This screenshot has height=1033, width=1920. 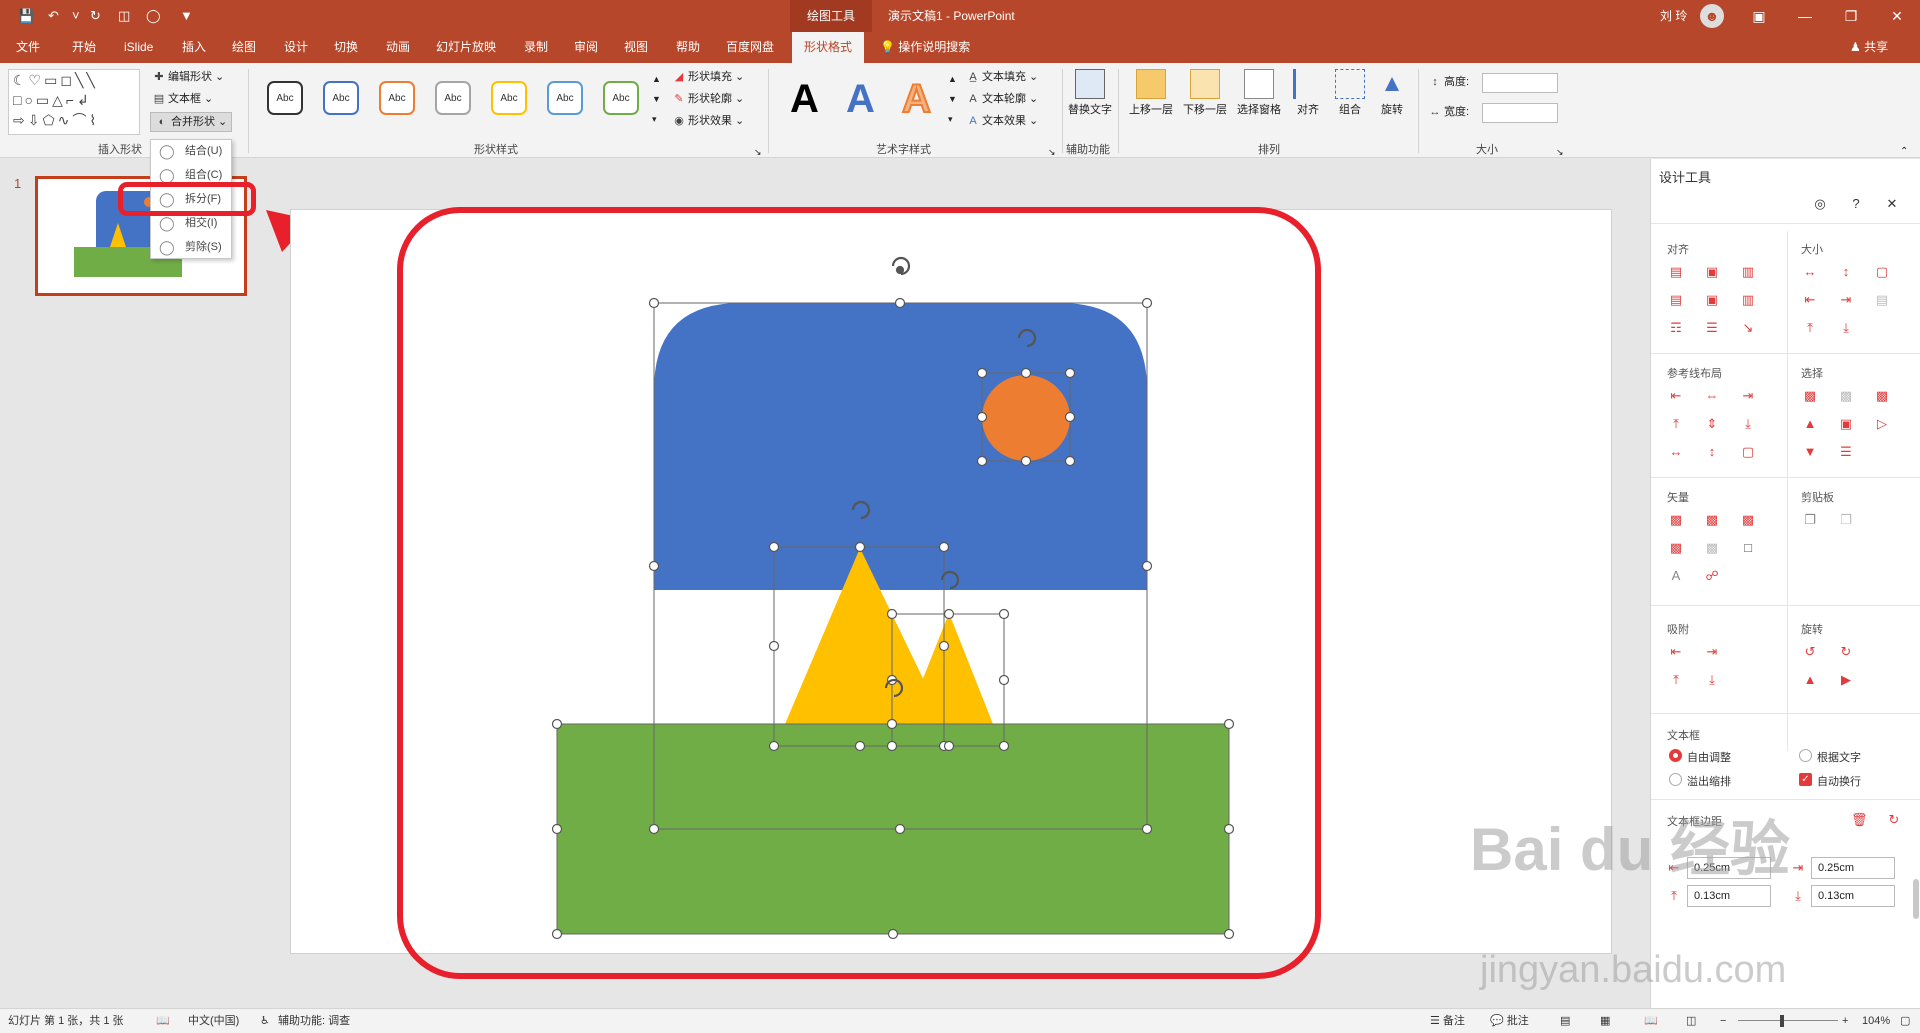 What do you see at coordinates (95, 16) in the screenshot?
I see `redo-icon: ↻` at bounding box center [95, 16].